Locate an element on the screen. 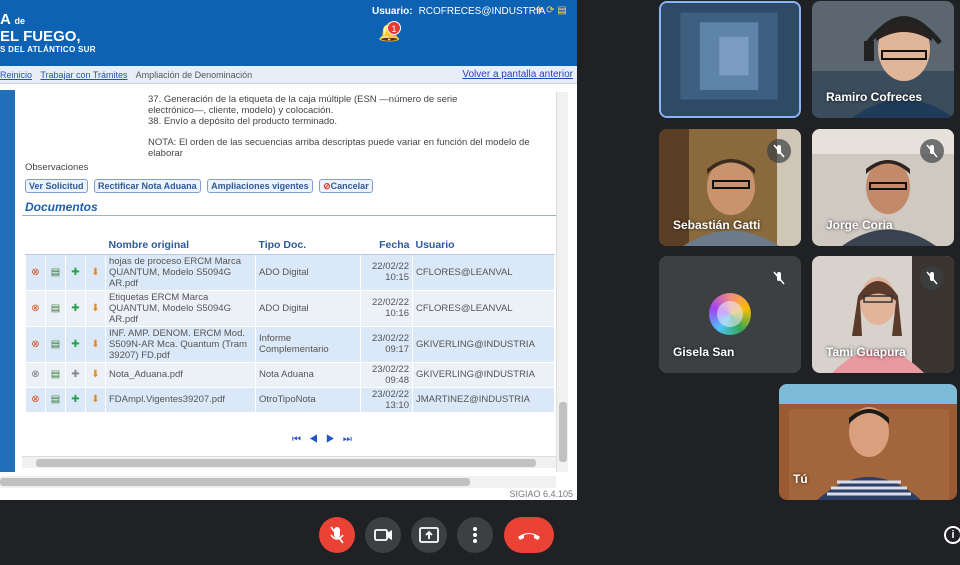 This screenshot has height=565, width=960. participant-tile-sebastian: Sebastián Gatti is located at coordinates (730, 187).